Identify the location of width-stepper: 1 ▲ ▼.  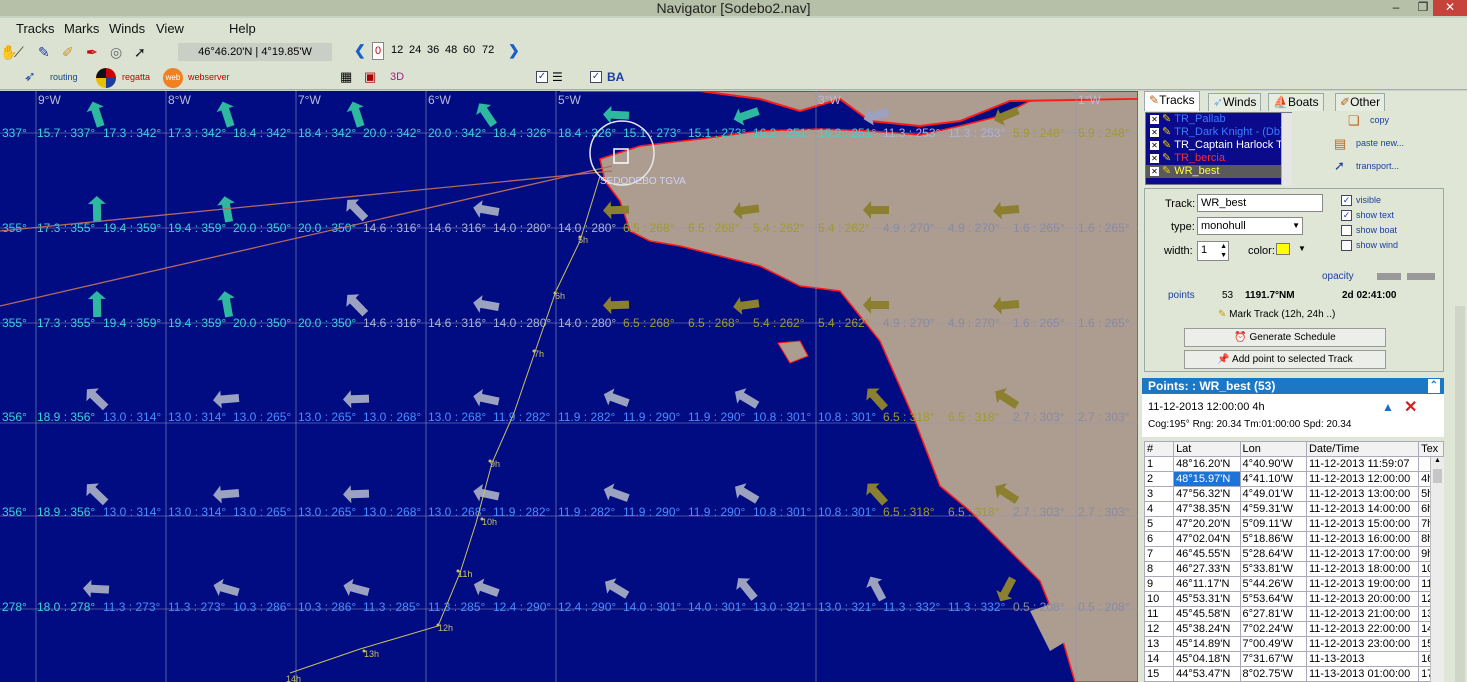
(1213, 251).